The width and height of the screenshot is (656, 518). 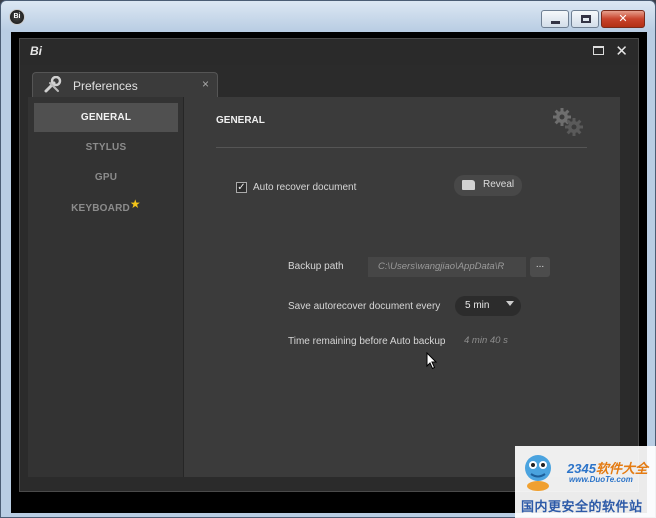 I want to click on reveal-button-label: Reveal, so click(x=499, y=184).